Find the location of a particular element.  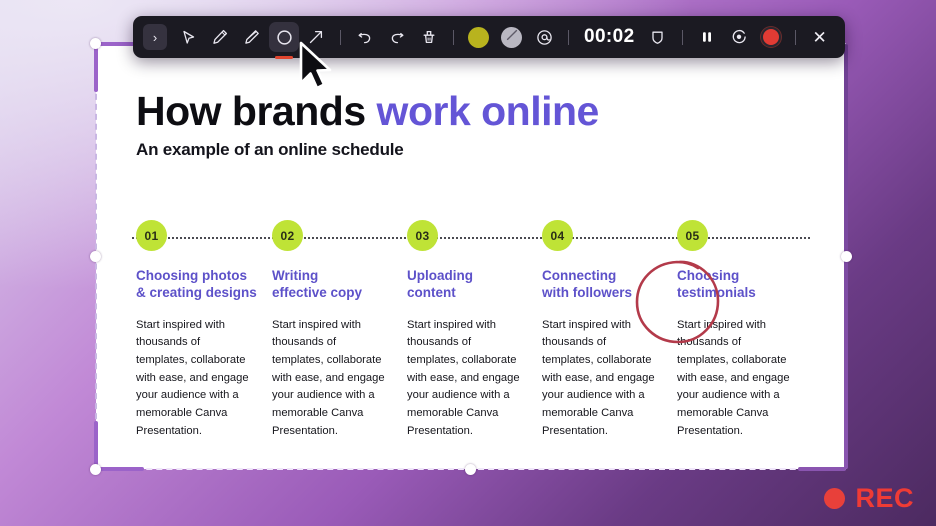

select-tool is located at coordinates (188, 37).